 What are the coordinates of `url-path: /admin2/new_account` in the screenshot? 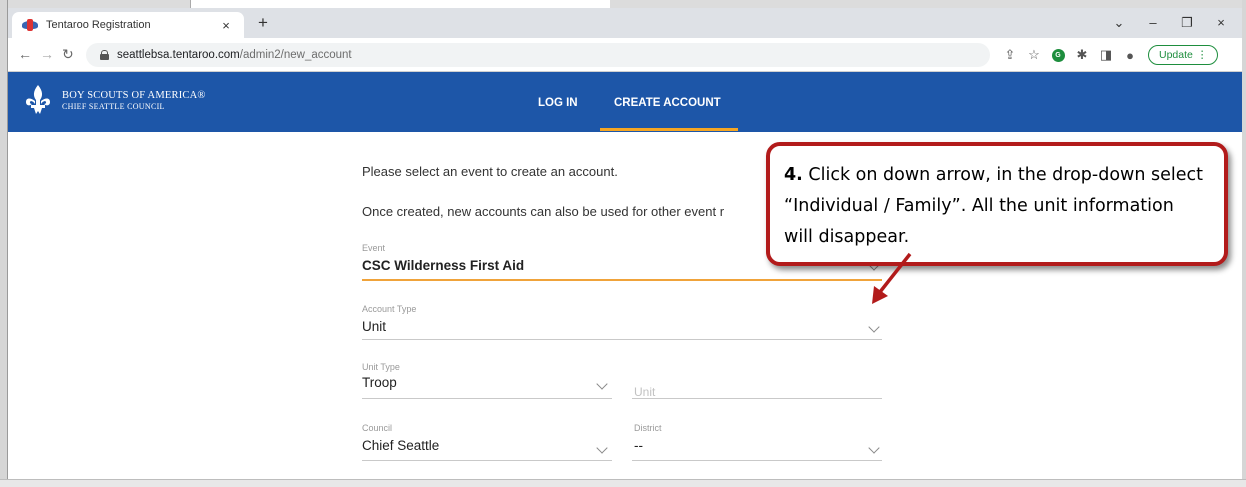 It's located at (295, 55).